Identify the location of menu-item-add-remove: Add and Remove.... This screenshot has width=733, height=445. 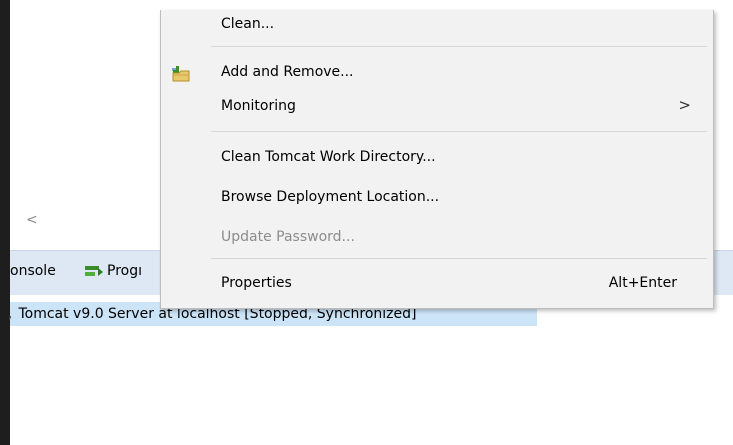
(437, 73).